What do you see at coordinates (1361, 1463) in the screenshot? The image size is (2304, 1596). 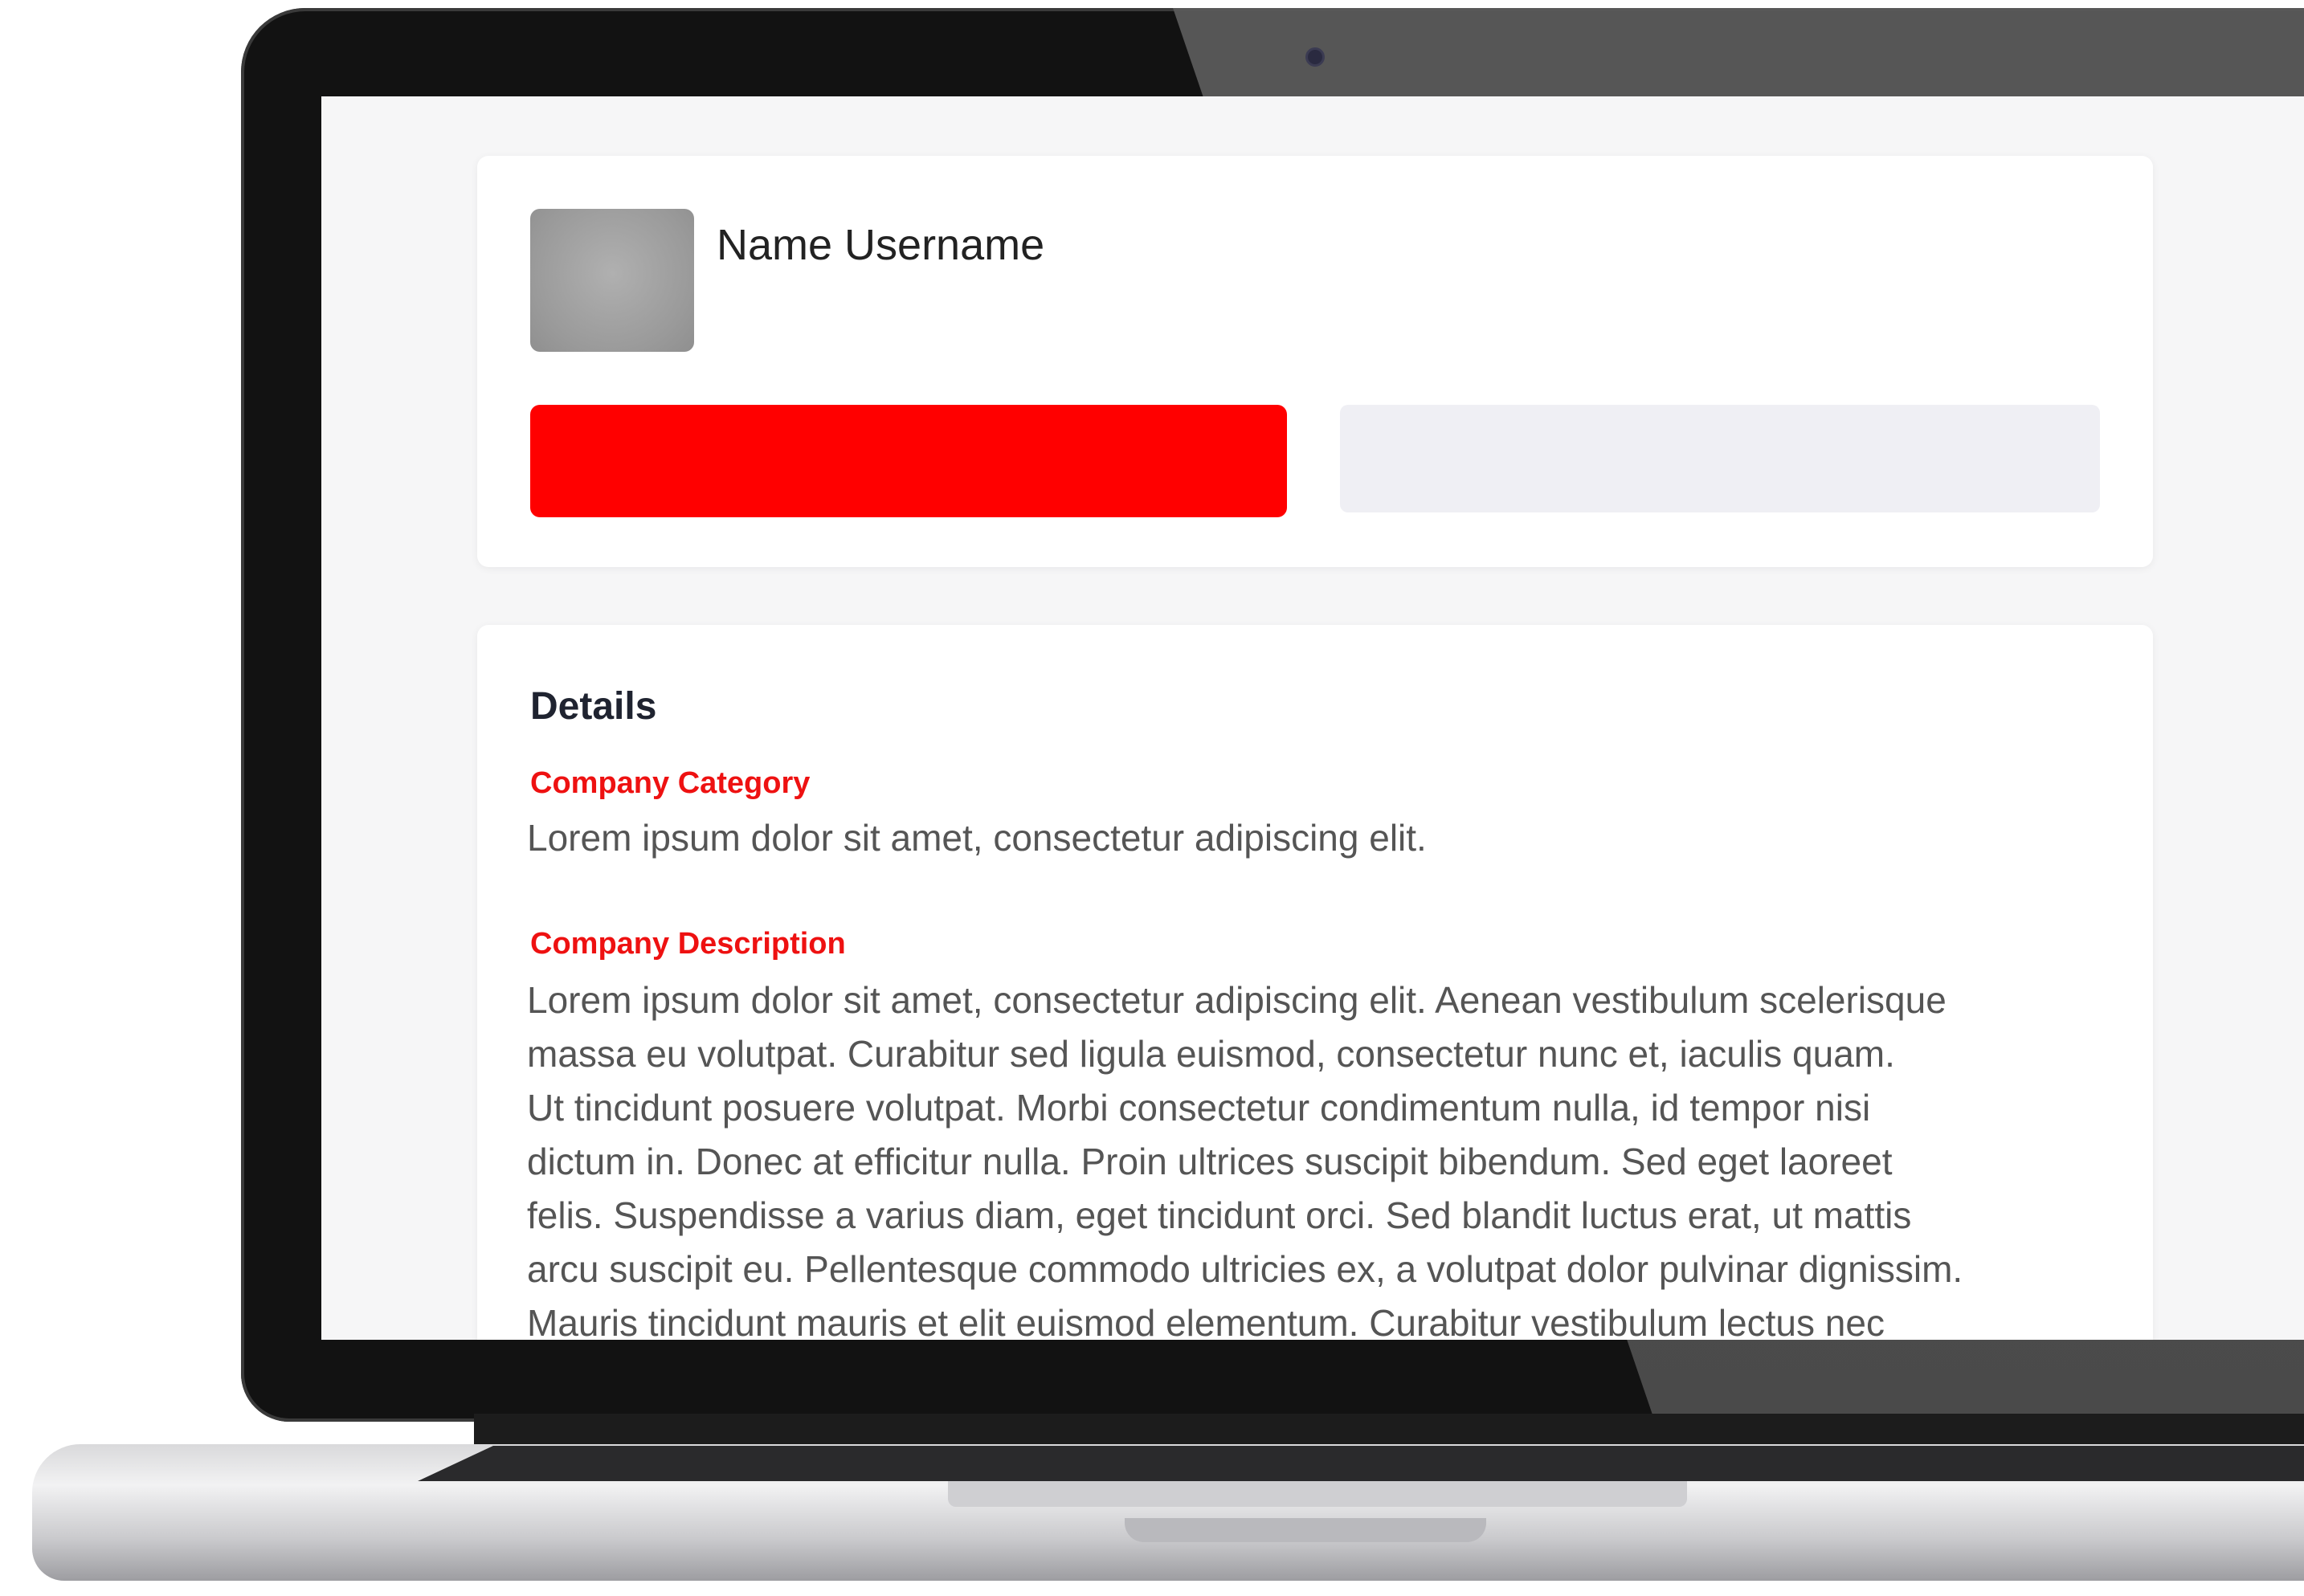 I see `keyboard-strip` at bounding box center [1361, 1463].